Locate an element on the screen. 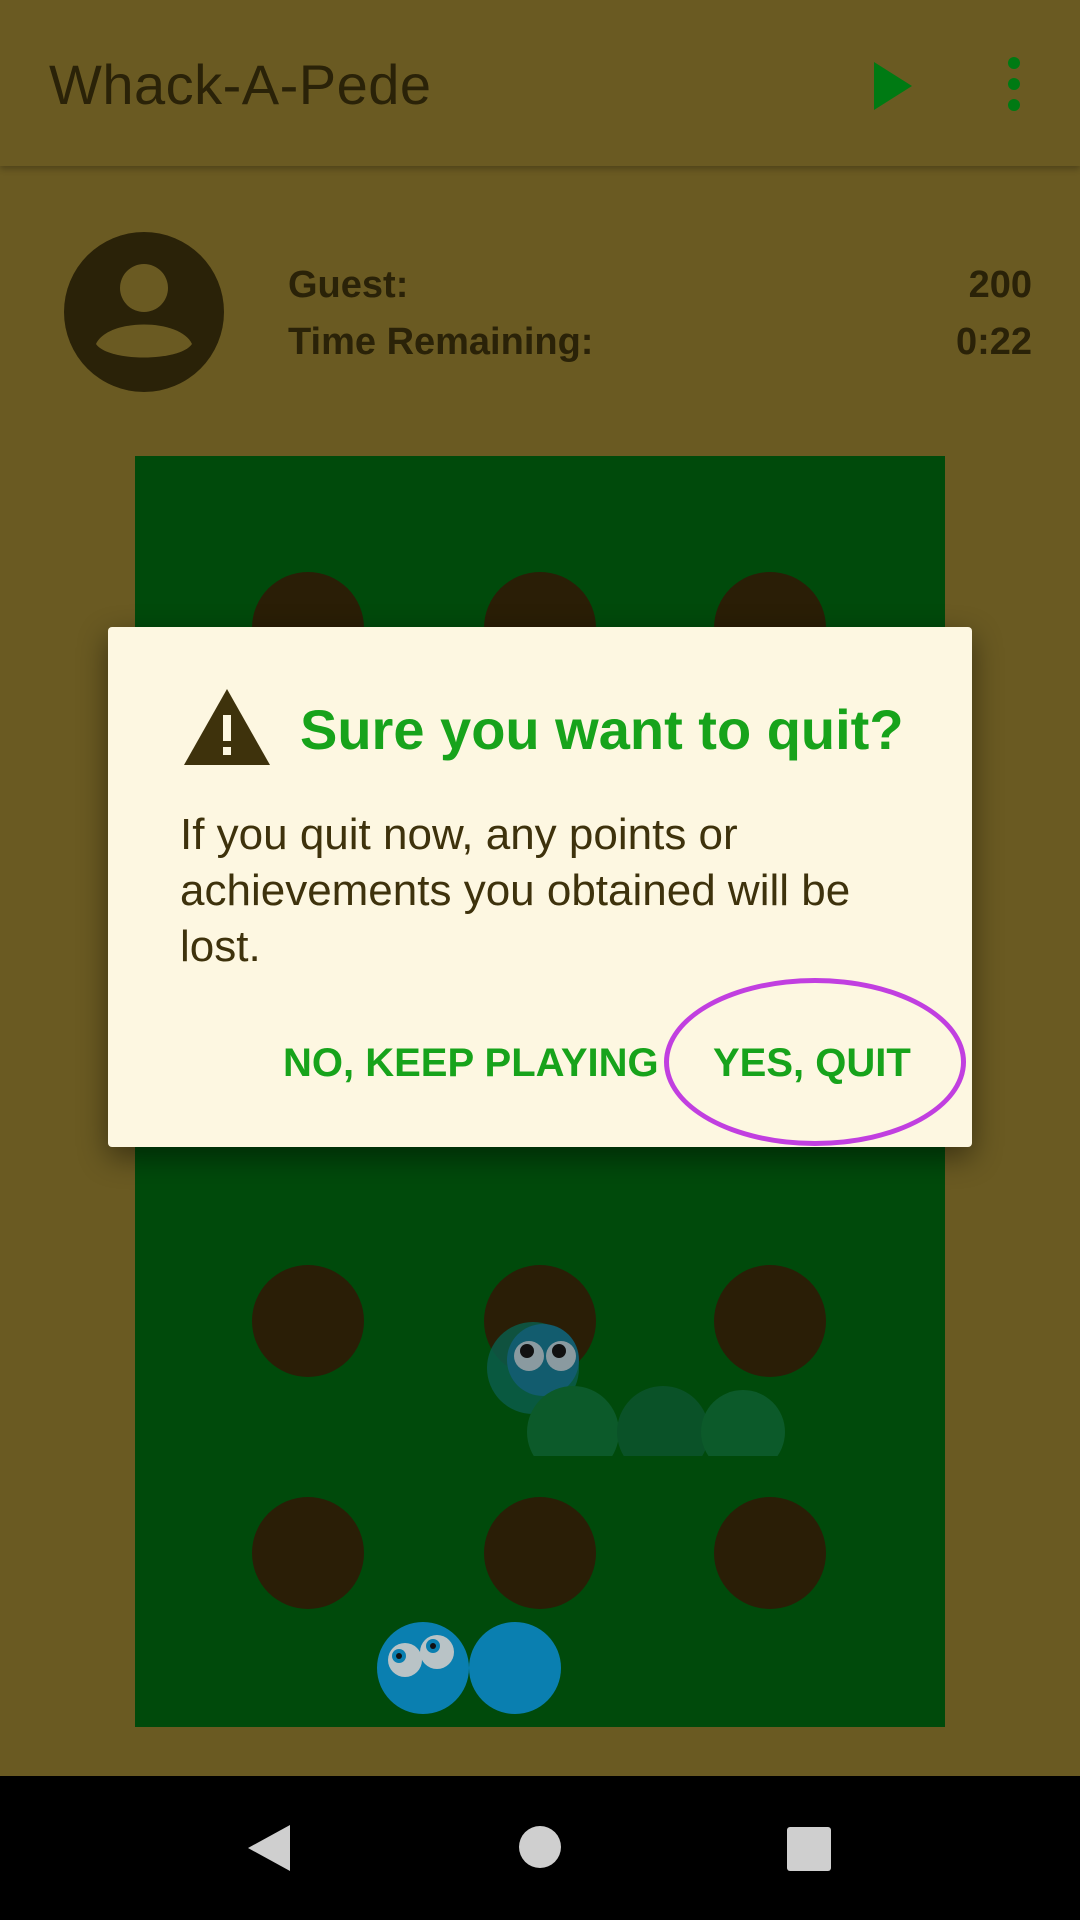  warning-icon is located at coordinates (227, 727).